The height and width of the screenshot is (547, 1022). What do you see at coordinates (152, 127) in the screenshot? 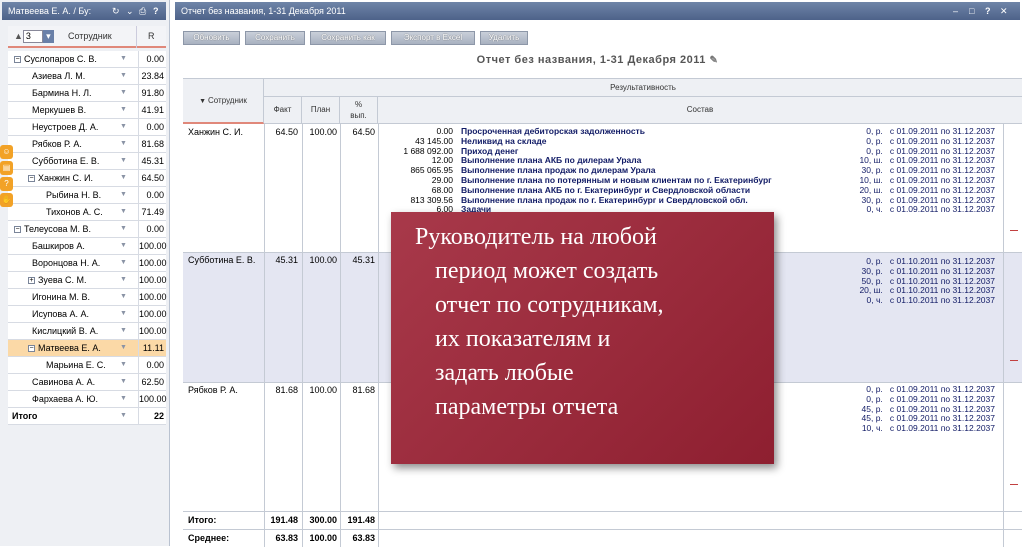
I see `tree-row-value: 0.00` at bounding box center [152, 127].